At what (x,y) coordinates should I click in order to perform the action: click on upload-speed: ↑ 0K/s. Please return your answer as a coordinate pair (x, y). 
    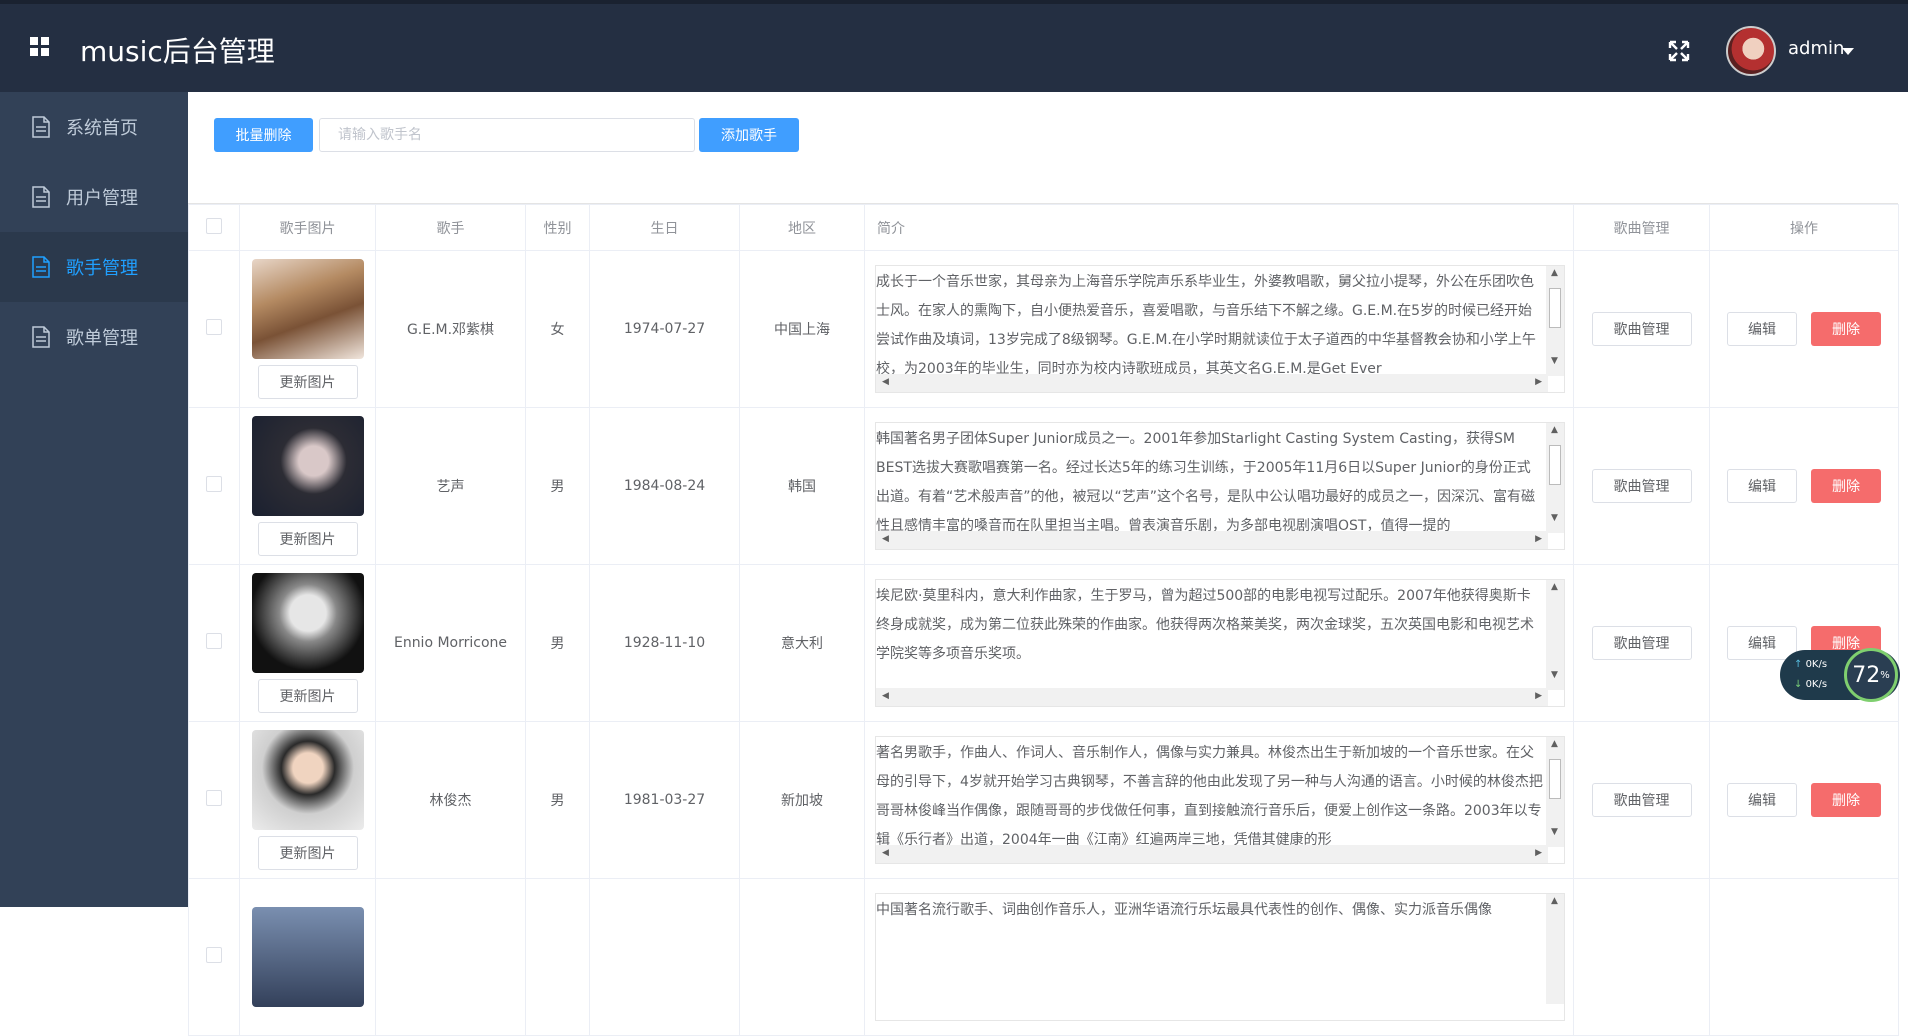
    Looking at the image, I should click on (1811, 664).